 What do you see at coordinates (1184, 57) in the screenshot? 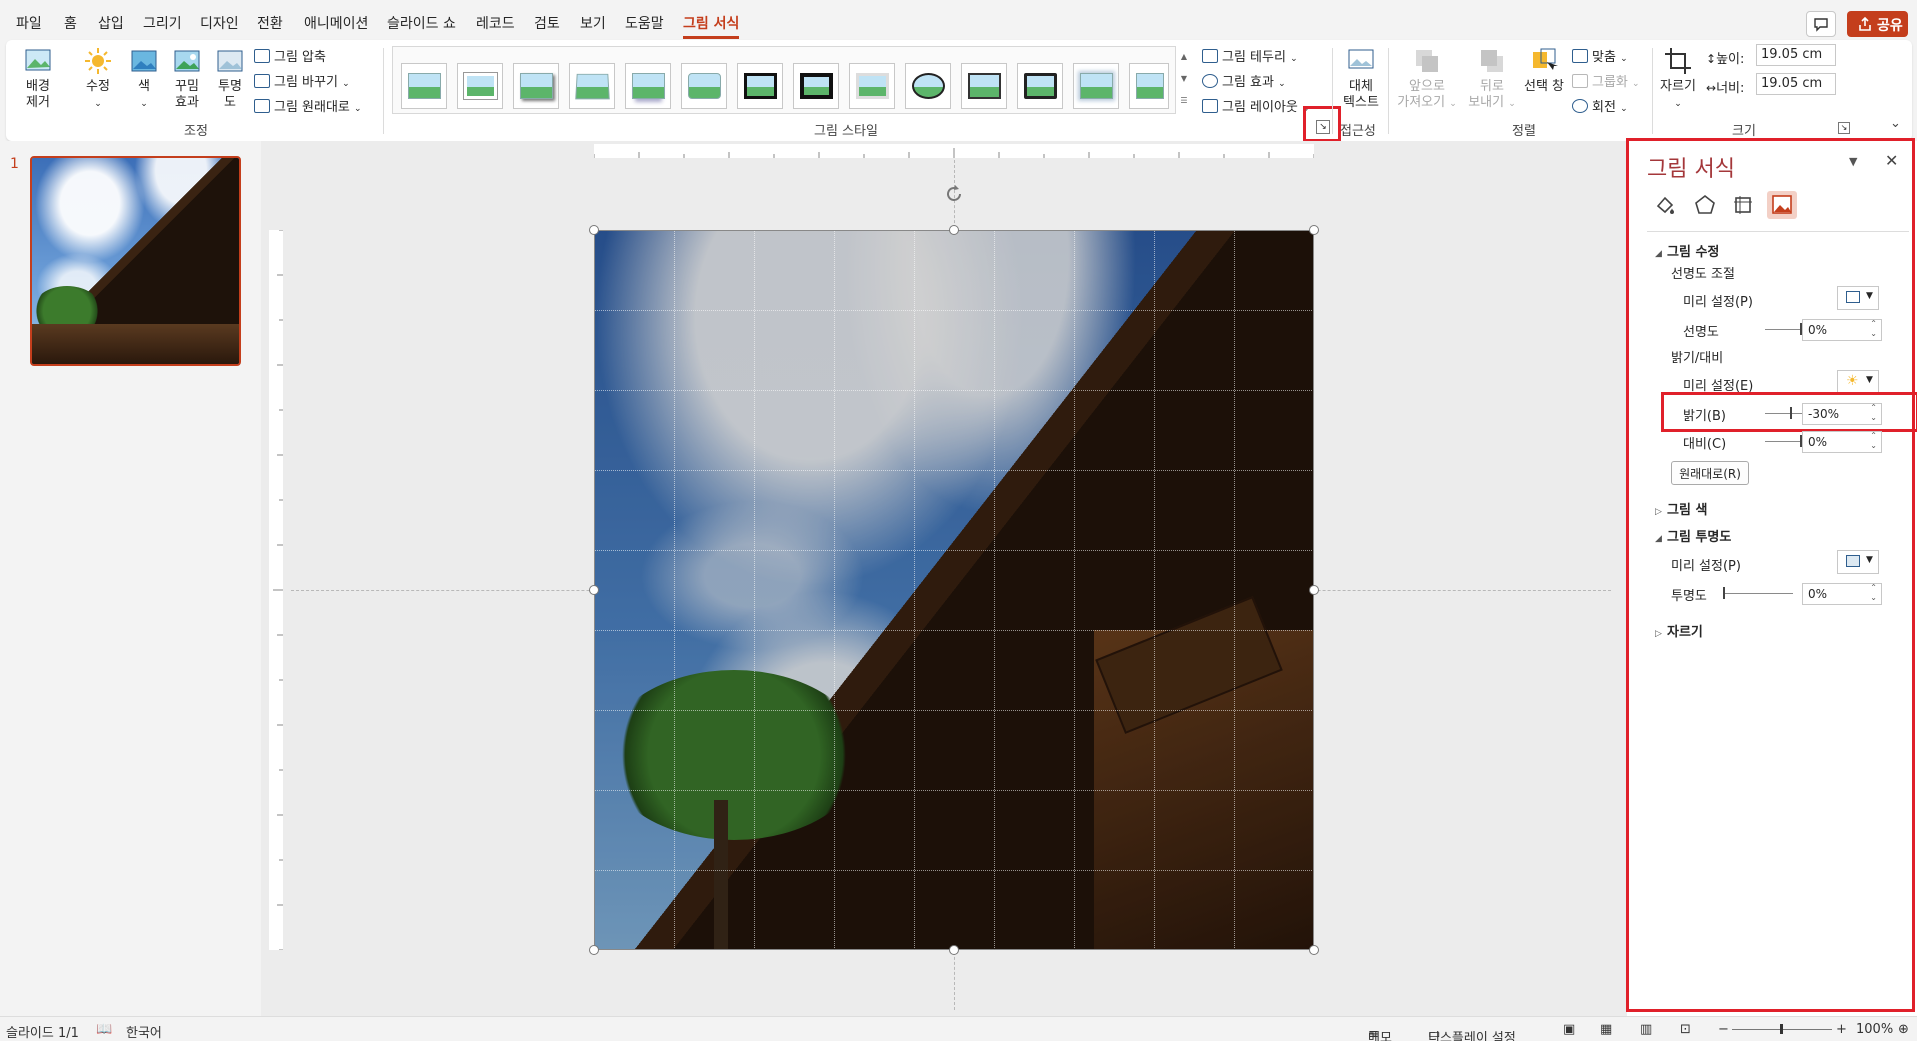
I see `chevron-up-icon: ▲` at bounding box center [1184, 57].